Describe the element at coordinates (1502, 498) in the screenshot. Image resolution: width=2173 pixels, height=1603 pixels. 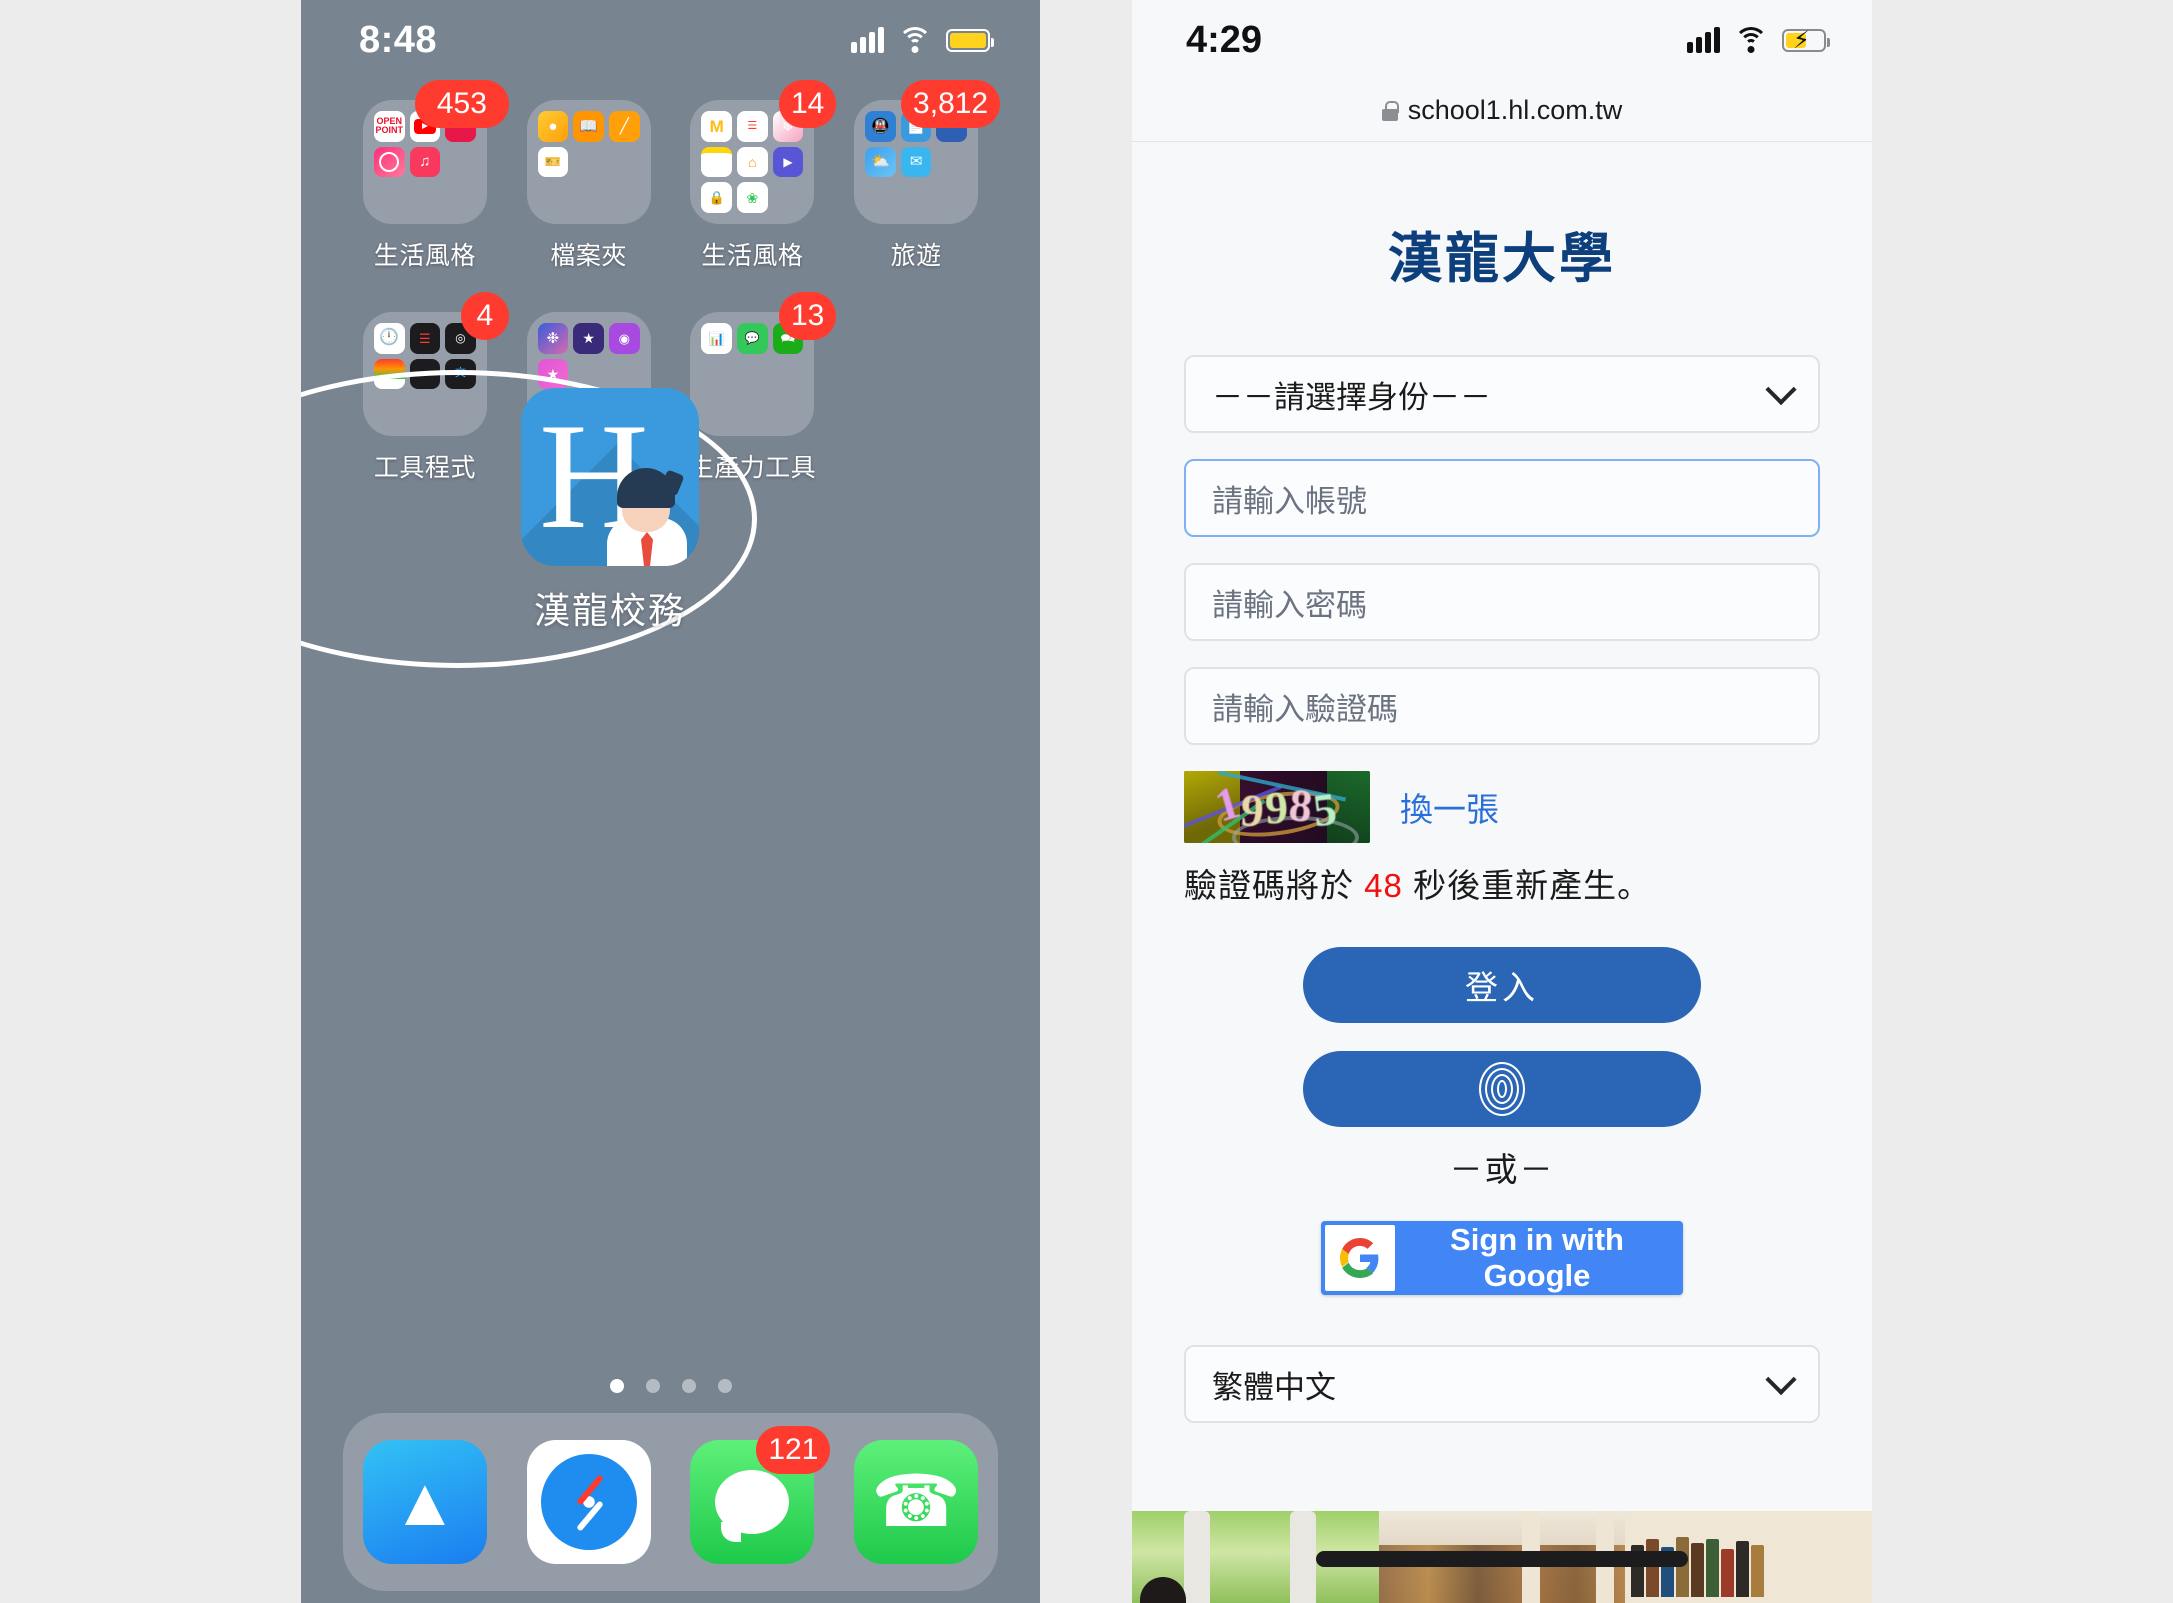
I see `account-input: 請輸入帳號` at that location.